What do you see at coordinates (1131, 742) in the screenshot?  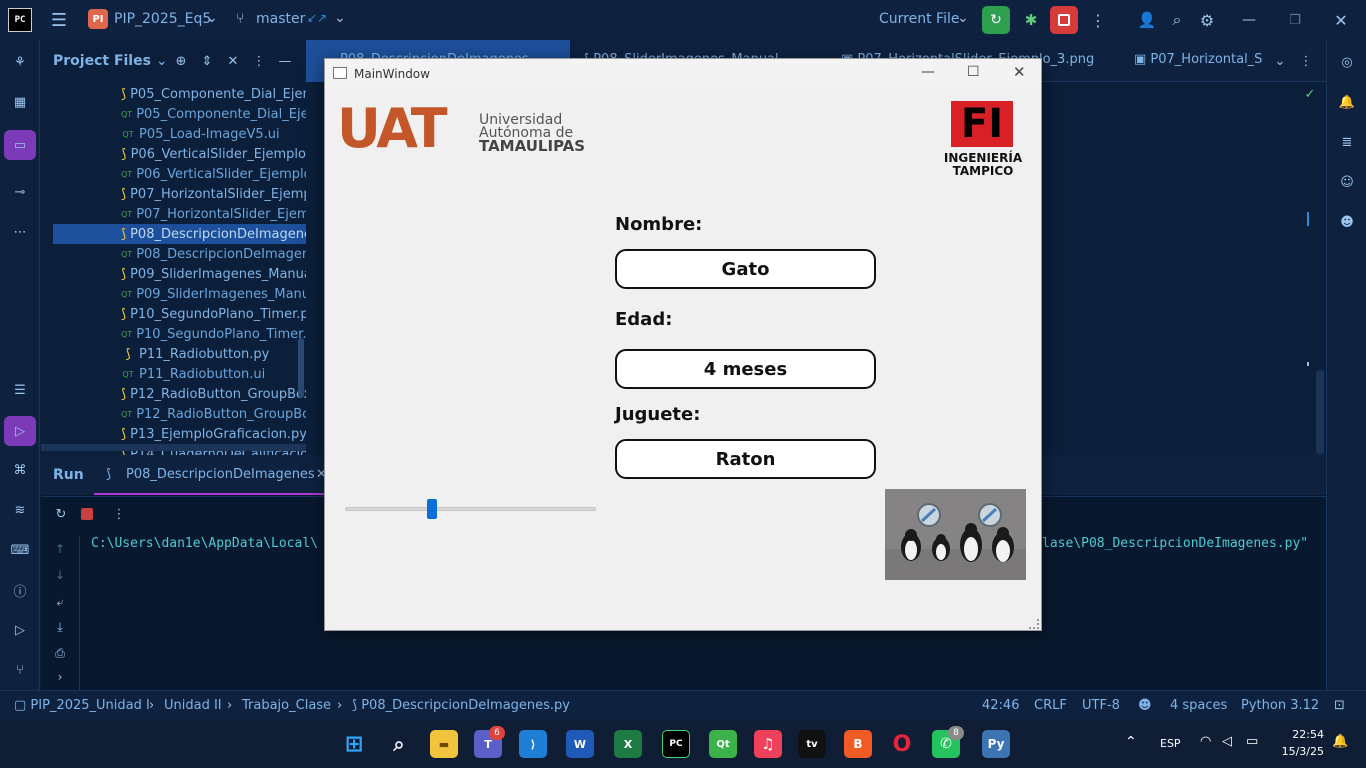 I see `chevron-up-icon: ⌃` at bounding box center [1131, 742].